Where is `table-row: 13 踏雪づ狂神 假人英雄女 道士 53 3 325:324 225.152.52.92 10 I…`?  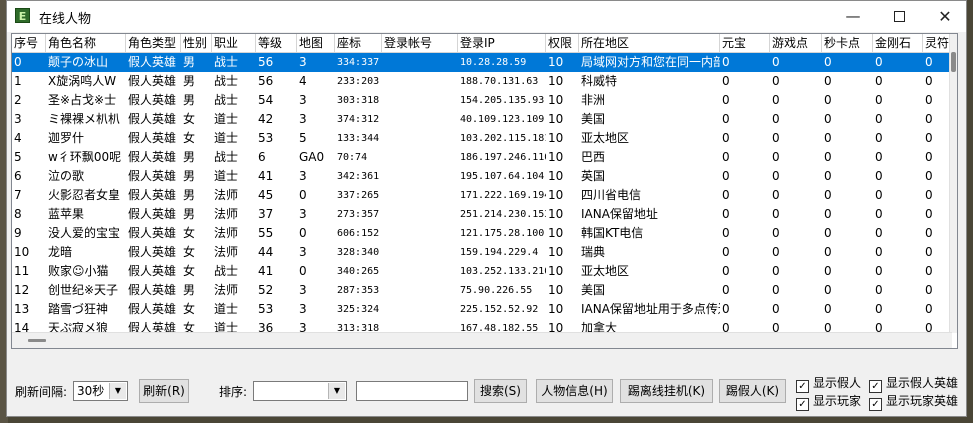
table-row: 13 踏雪づ狂神 假人英雄女 道士 53 3 325:324 225.152.52.92 10 I… is located at coordinates (482, 309).